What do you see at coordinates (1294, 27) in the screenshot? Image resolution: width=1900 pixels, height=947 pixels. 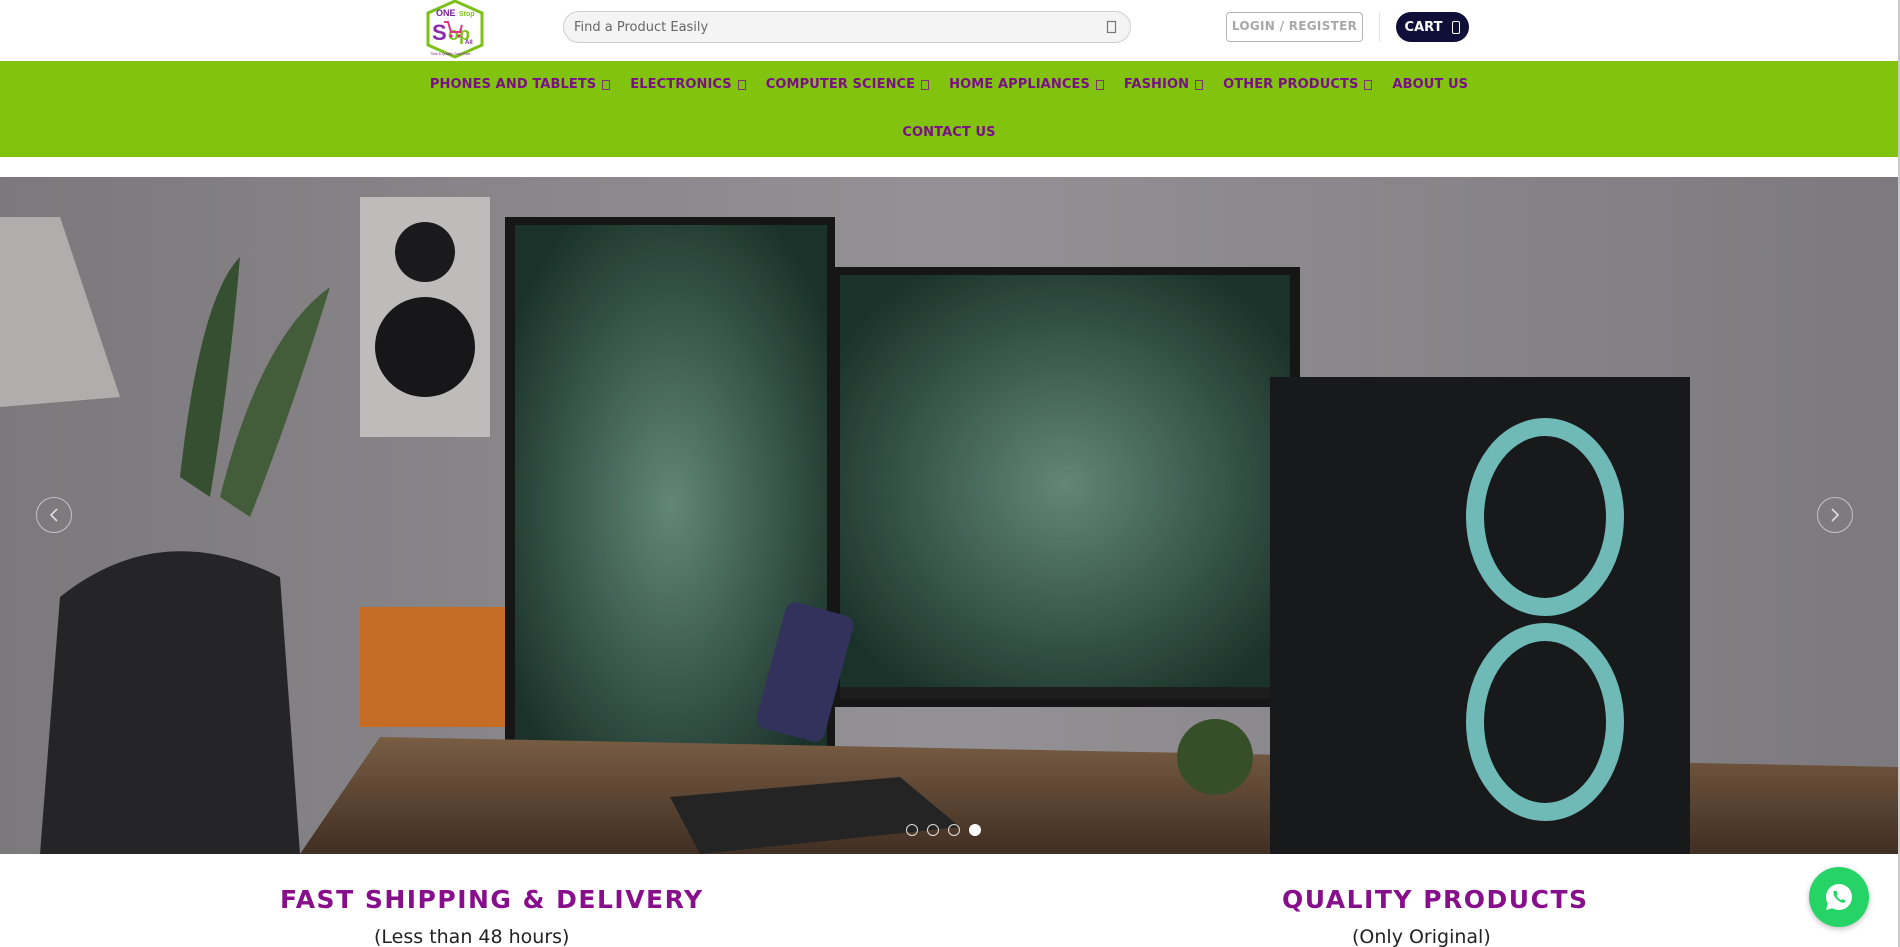 I see `login-register-button: LOGIN / REGISTER` at bounding box center [1294, 27].